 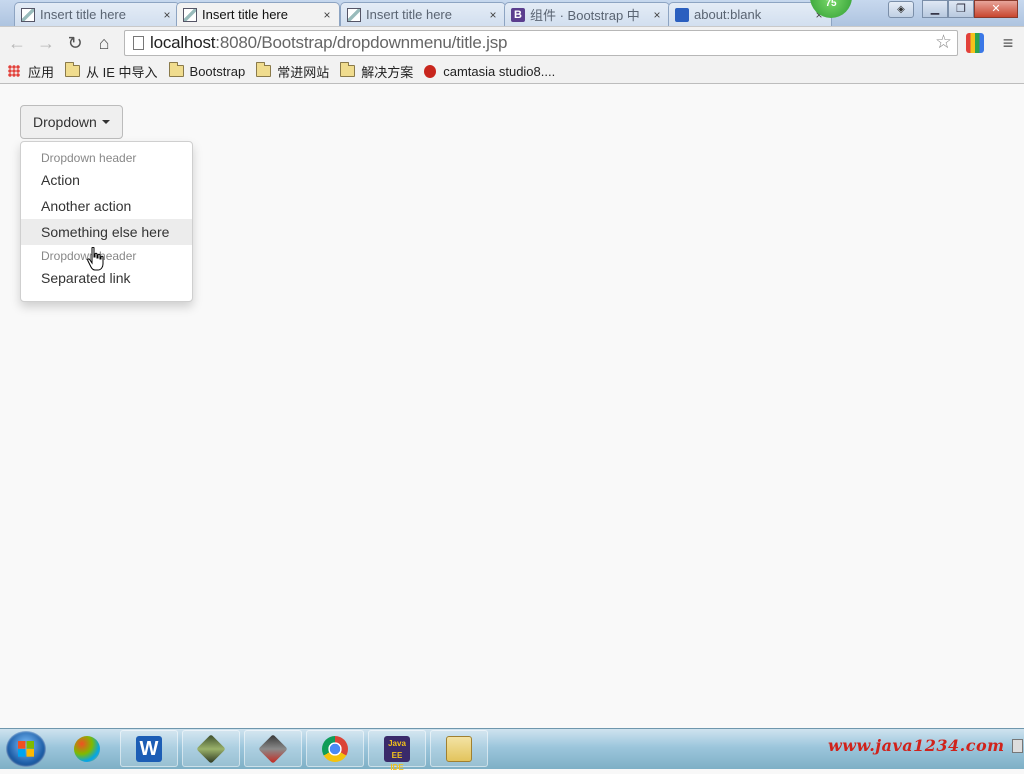 I want to click on taskbar-chrome-icon, so click(x=335, y=748).